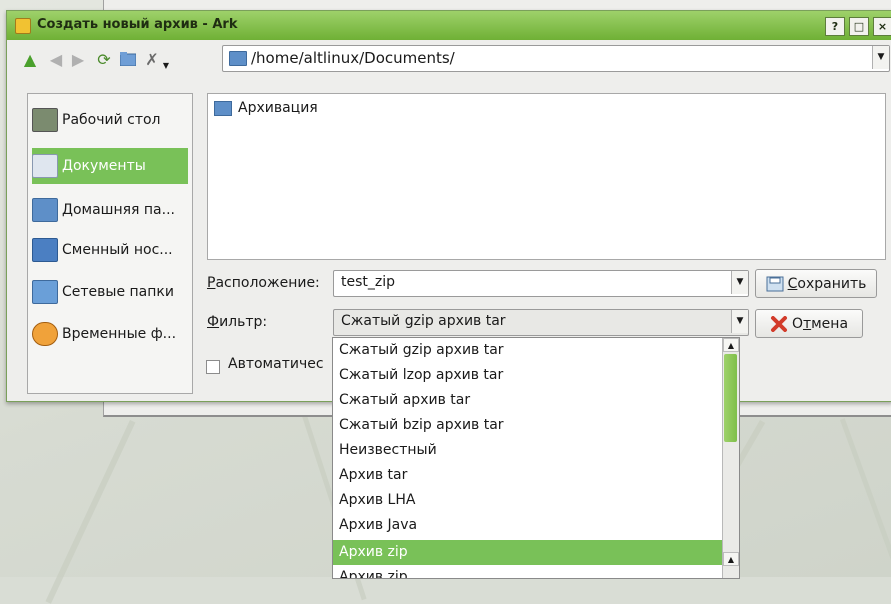 The height and width of the screenshot is (604, 891). I want to click on auto-extension-label: Автоматичес, so click(276, 364).